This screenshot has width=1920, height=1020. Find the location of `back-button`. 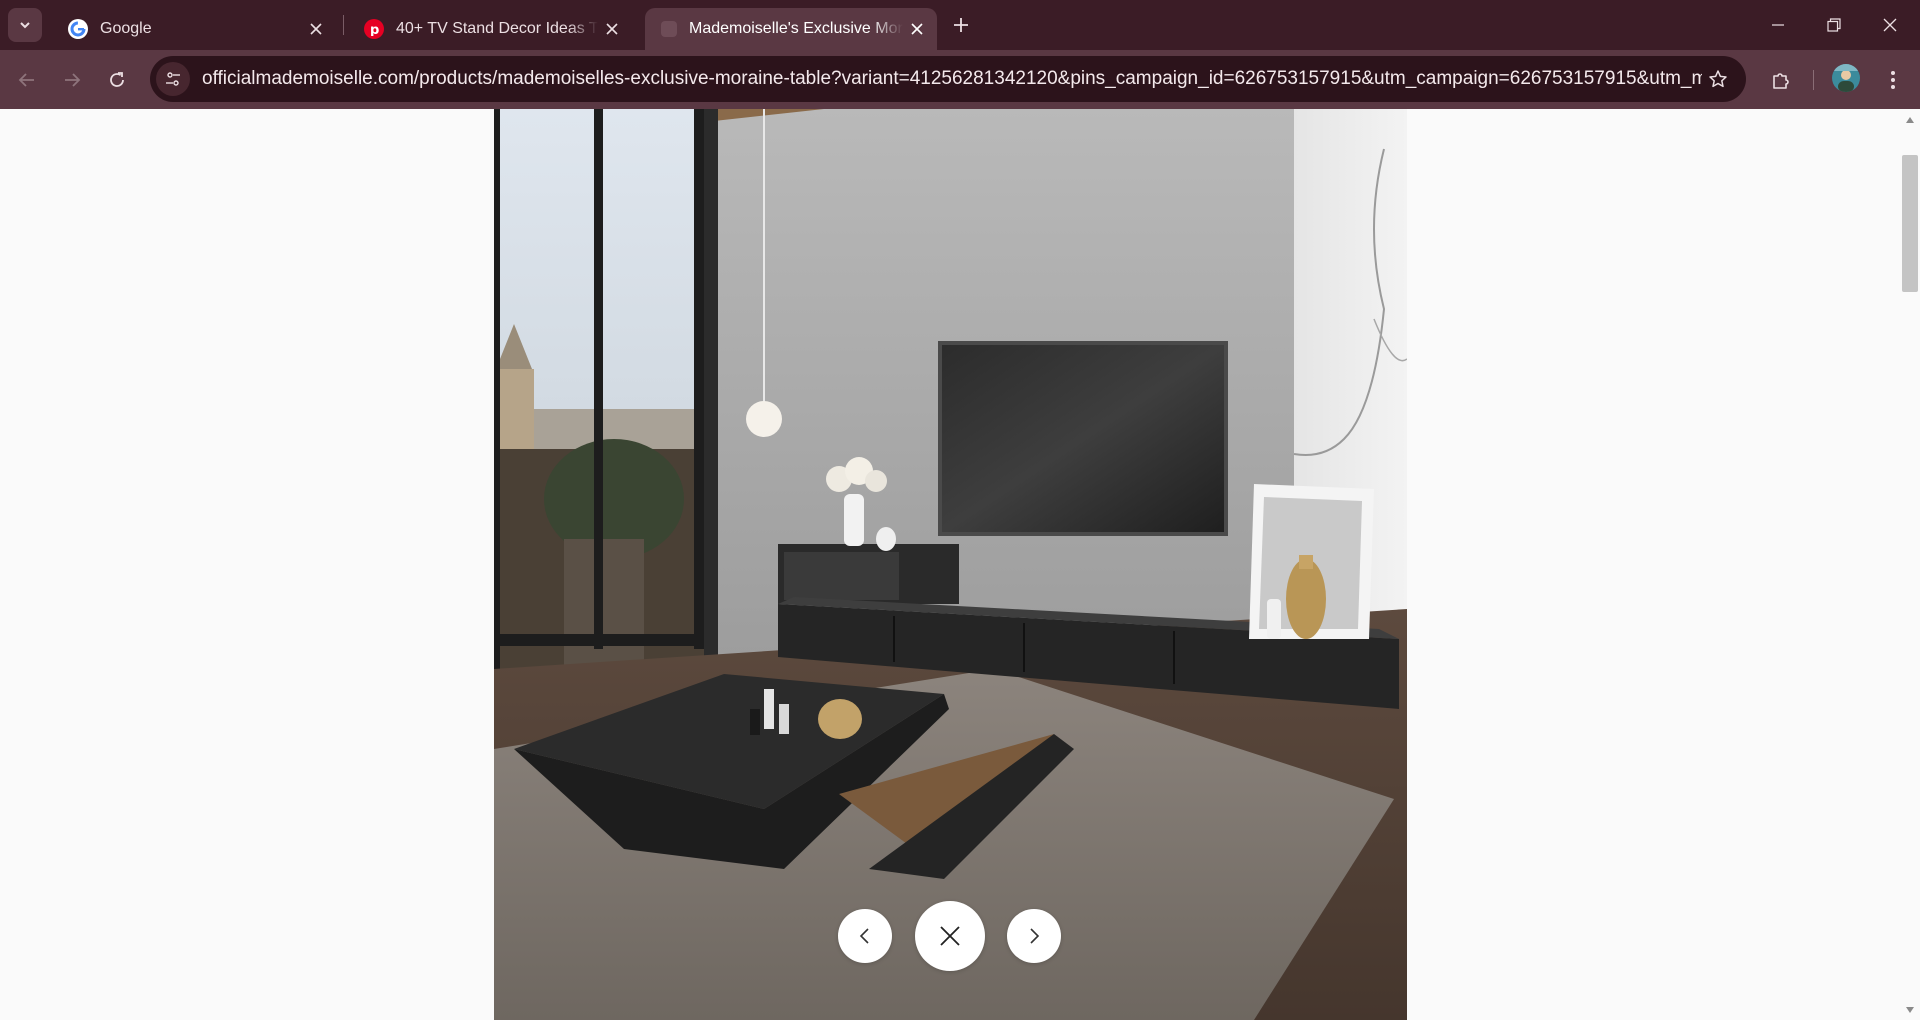

back-button is located at coordinates (27, 80).